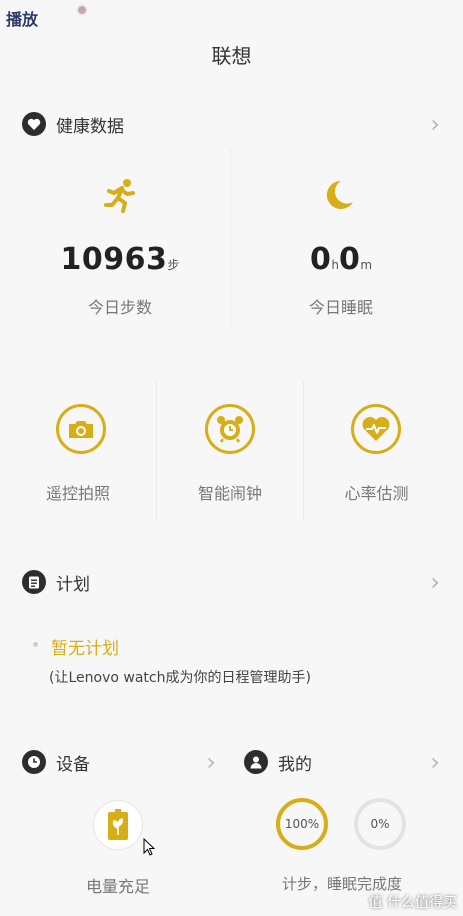 This screenshot has height=916, width=463. Describe the element at coordinates (231, 124) in the screenshot. I see `health-section-header: 健康数据 ›` at that location.